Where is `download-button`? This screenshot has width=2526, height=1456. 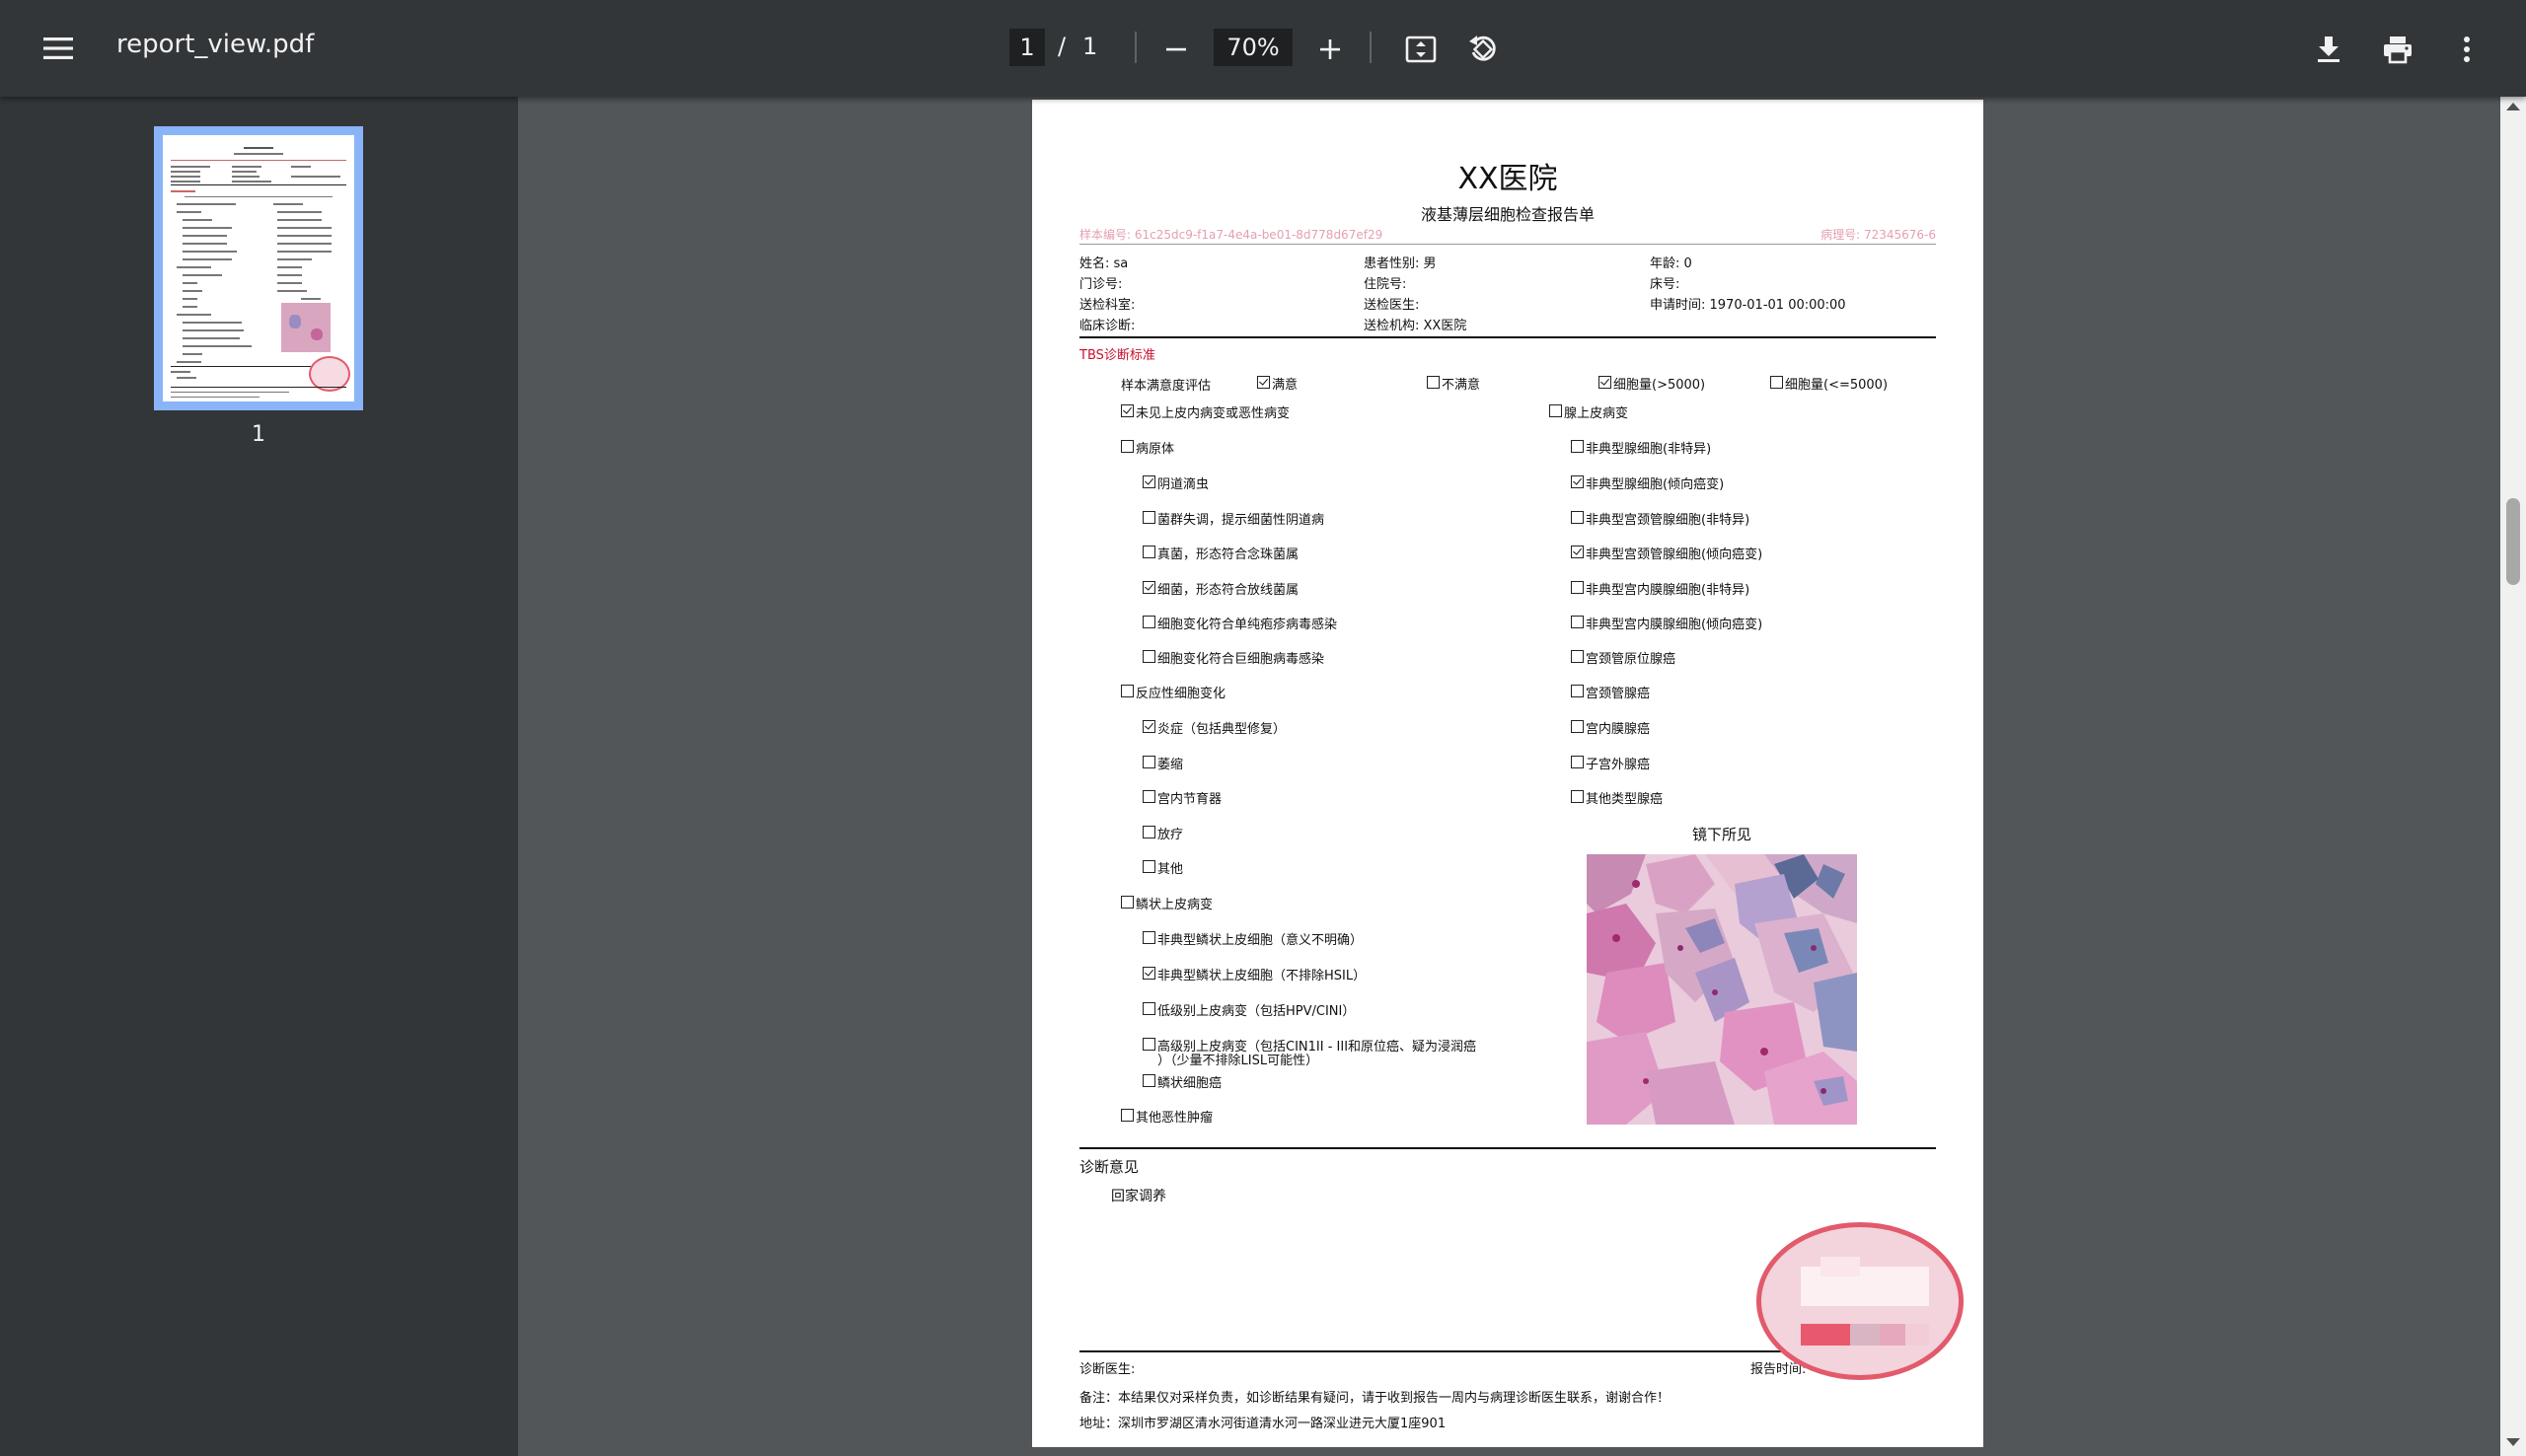 download-button is located at coordinates (2328, 49).